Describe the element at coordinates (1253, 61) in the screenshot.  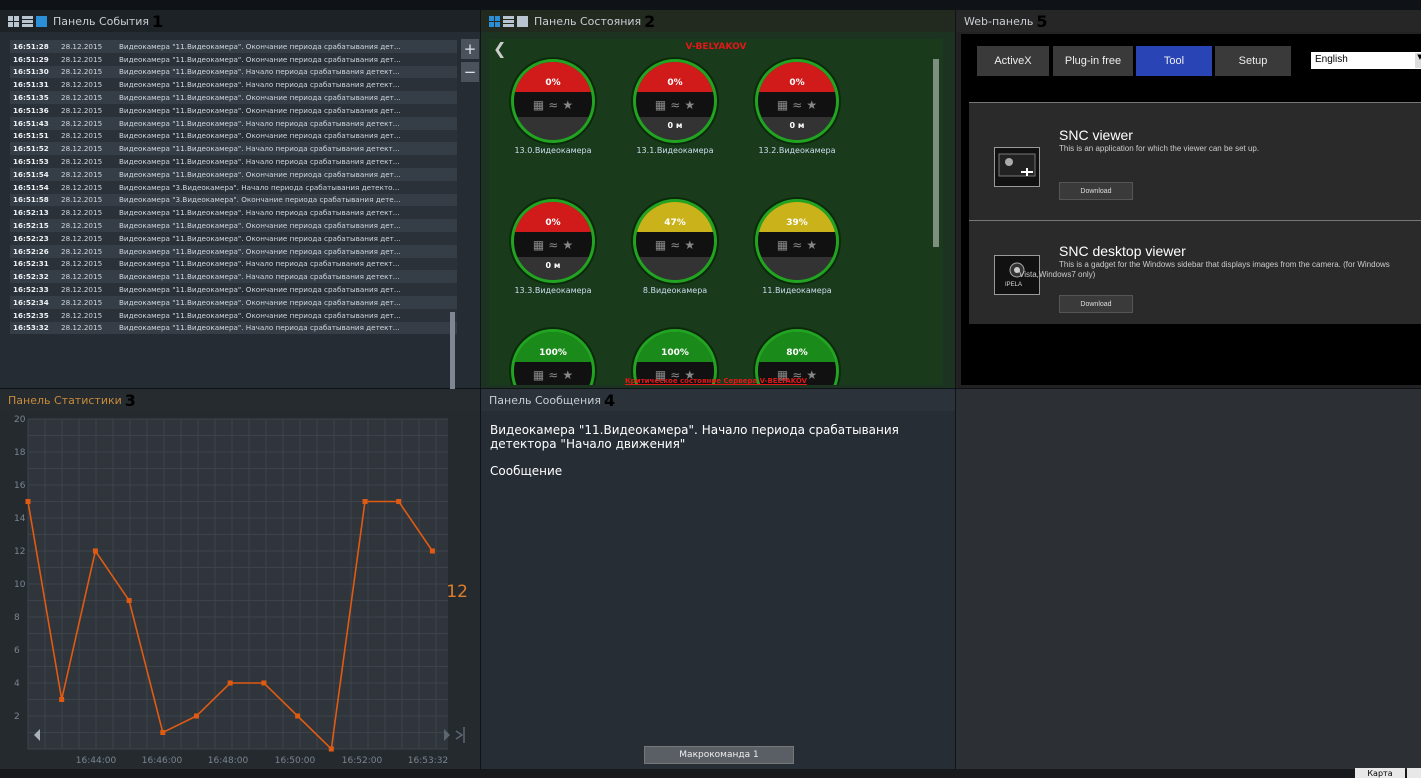
I see `tab-setup: Setup` at that location.